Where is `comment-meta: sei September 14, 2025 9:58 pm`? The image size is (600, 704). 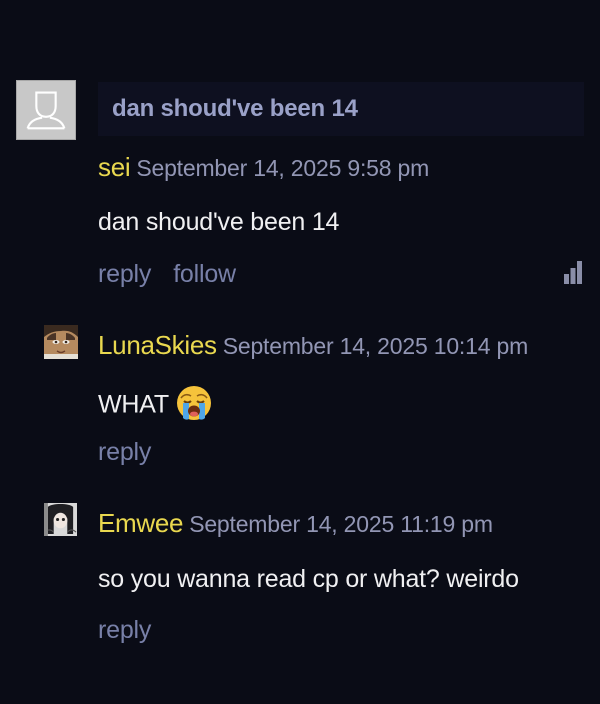
comment-meta: sei September 14, 2025 9:58 pm is located at coordinates (263, 167).